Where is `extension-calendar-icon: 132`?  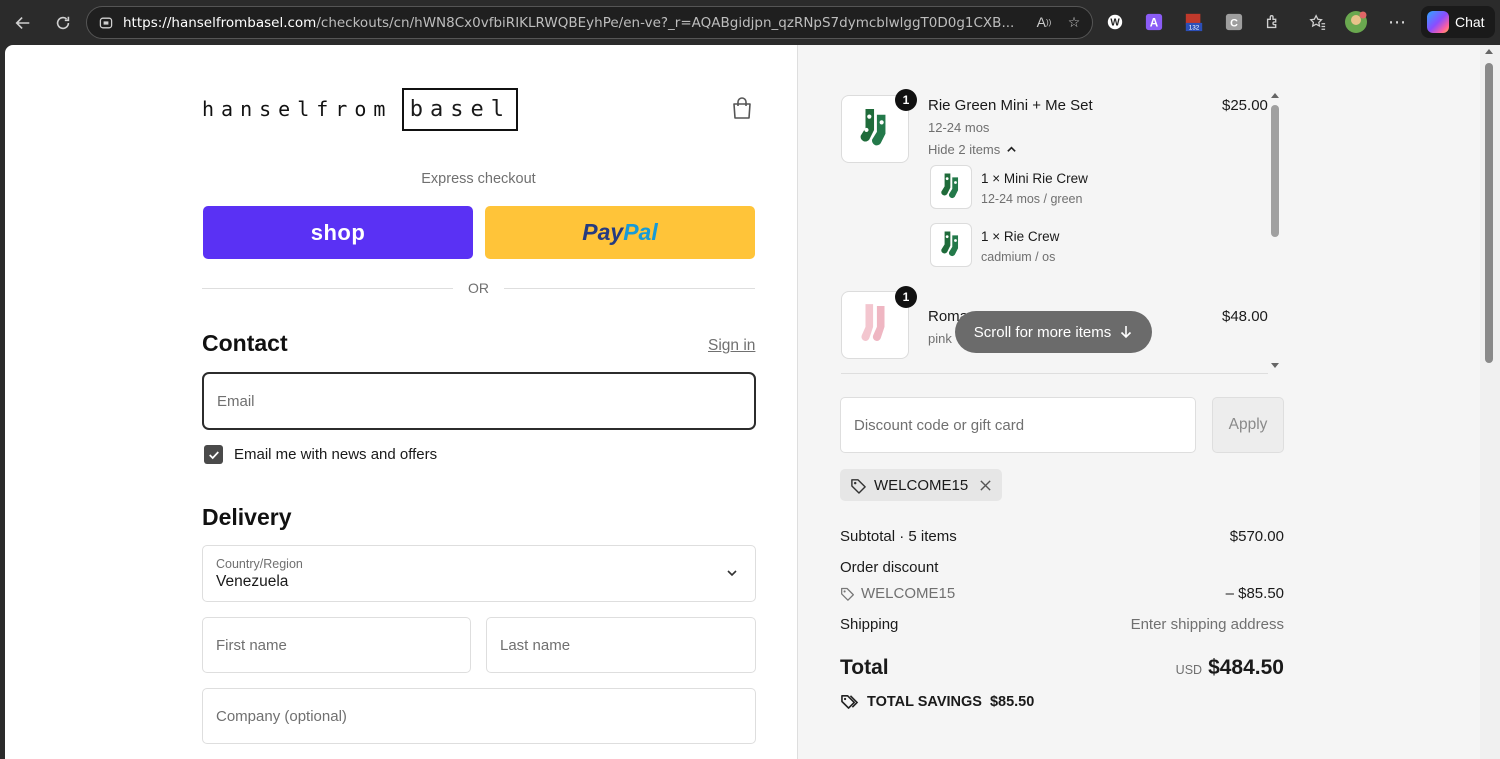 extension-calendar-icon: 132 is located at coordinates (1194, 22).